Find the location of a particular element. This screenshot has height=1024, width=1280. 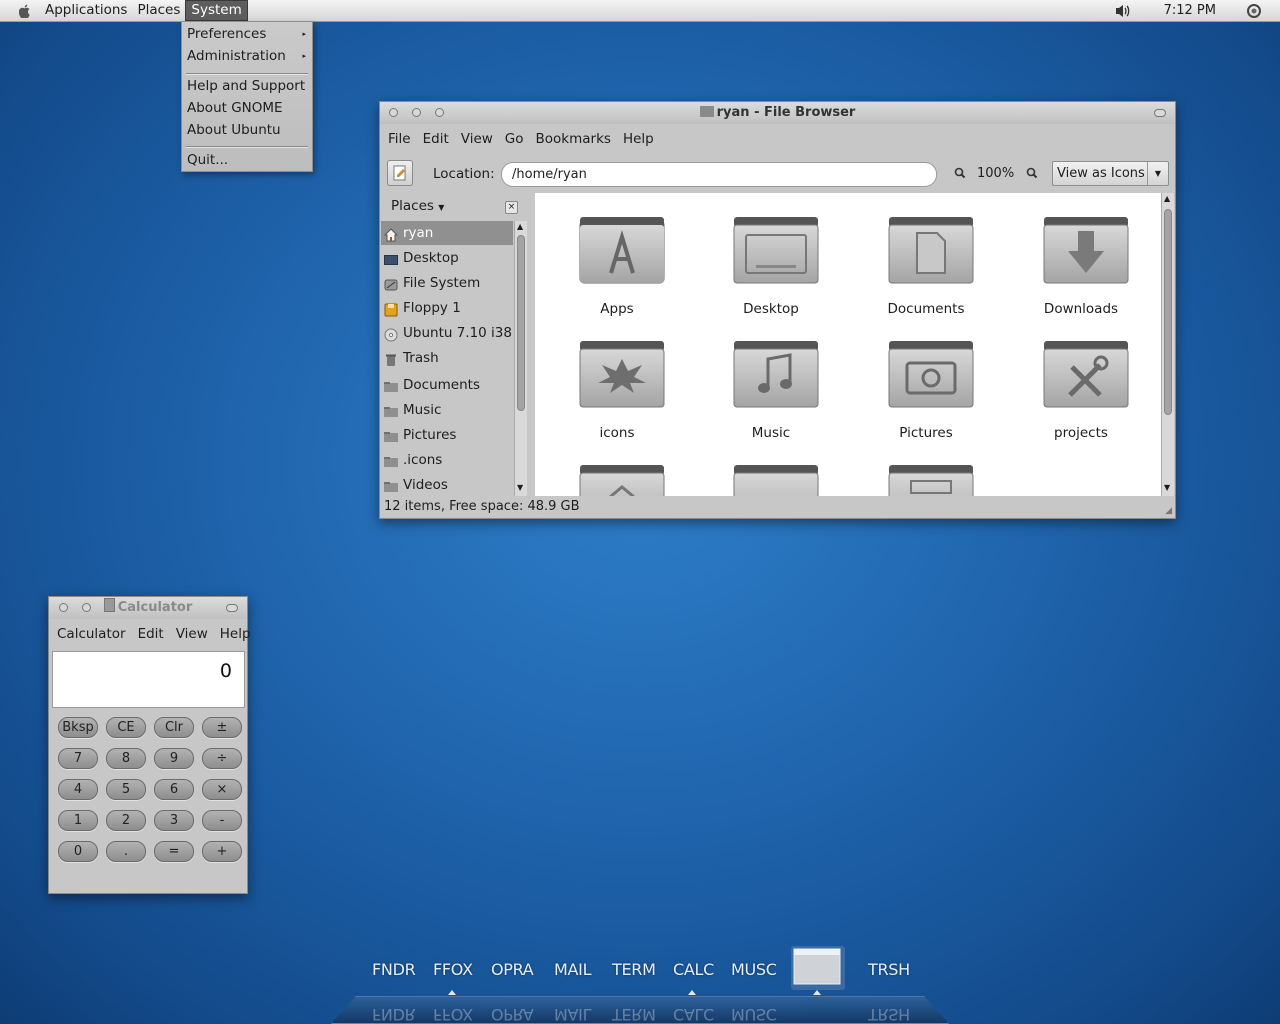

sidebar-item-music: Music is located at coordinates (447, 410).